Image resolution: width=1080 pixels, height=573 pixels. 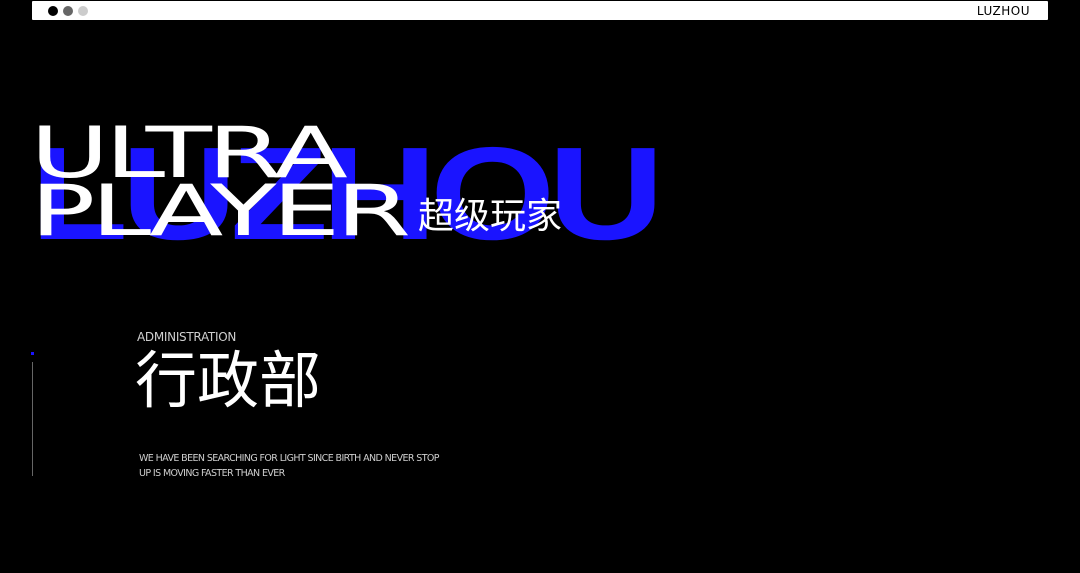 I want to click on section-label-en: ADMINISTRATION, so click(x=187, y=337).